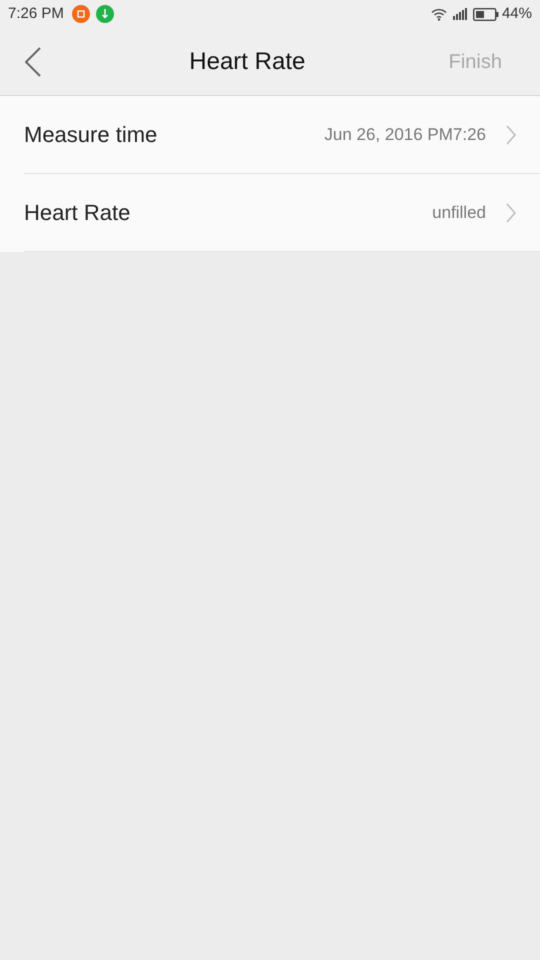 The height and width of the screenshot is (960, 540). Describe the element at coordinates (282, 135) in the screenshot. I see `list-item: Measure time Jun 26, 2016 PM7:26` at that location.